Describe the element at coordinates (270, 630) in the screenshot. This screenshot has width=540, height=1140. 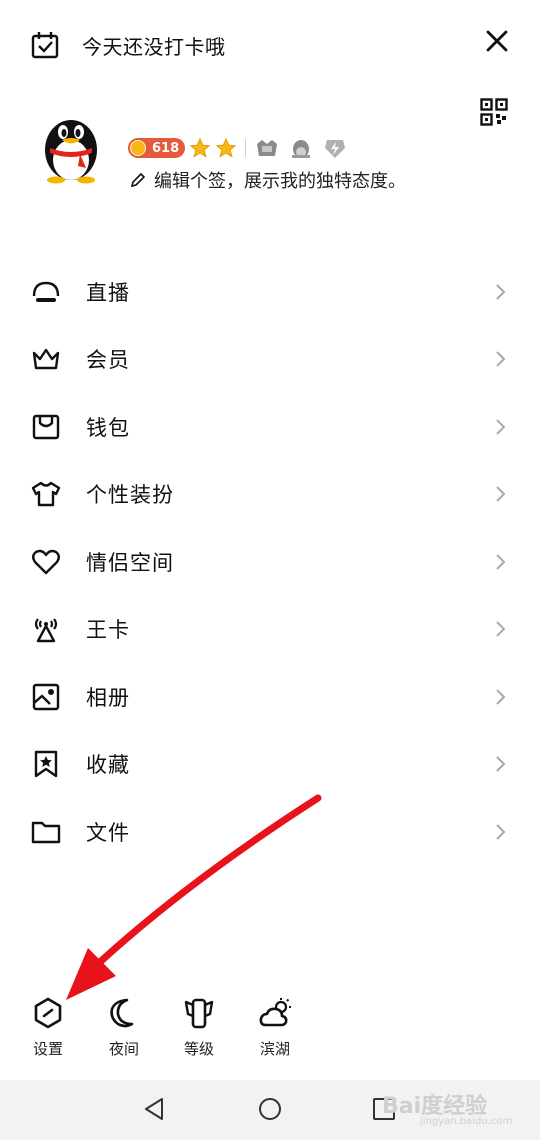
I see `menu-item-king-card: 王卡` at that location.